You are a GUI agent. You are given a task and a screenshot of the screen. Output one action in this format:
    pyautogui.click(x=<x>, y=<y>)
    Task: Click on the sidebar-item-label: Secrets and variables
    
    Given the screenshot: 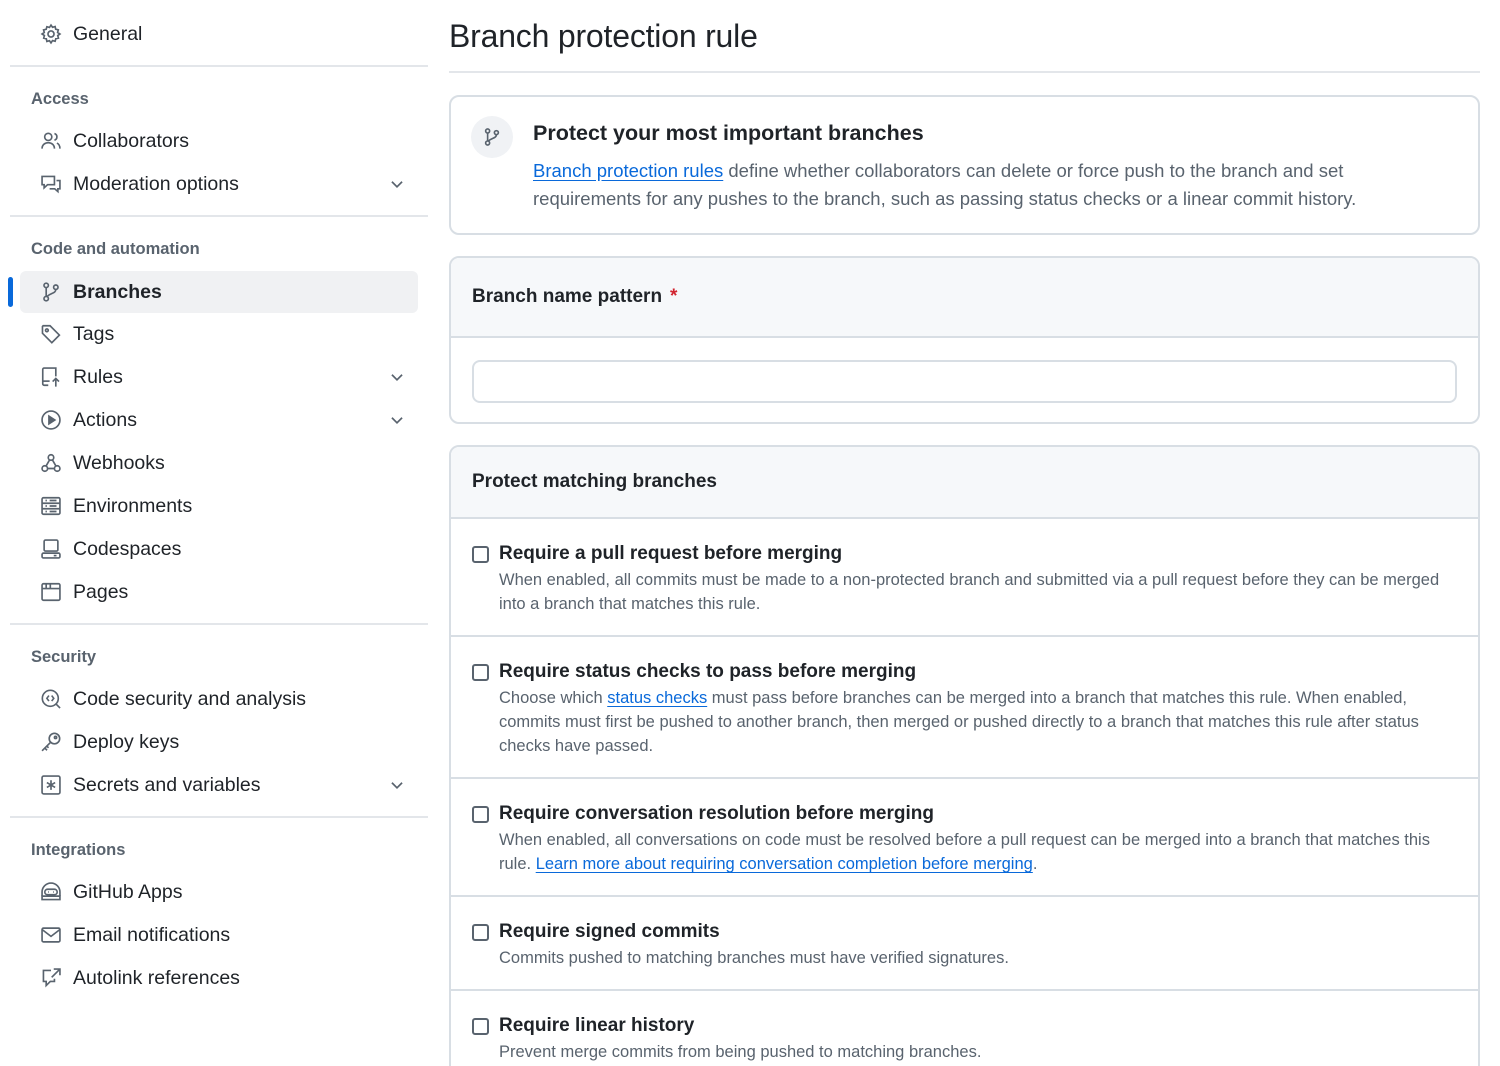 What is the action you would take?
    pyautogui.click(x=167, y=784)
    